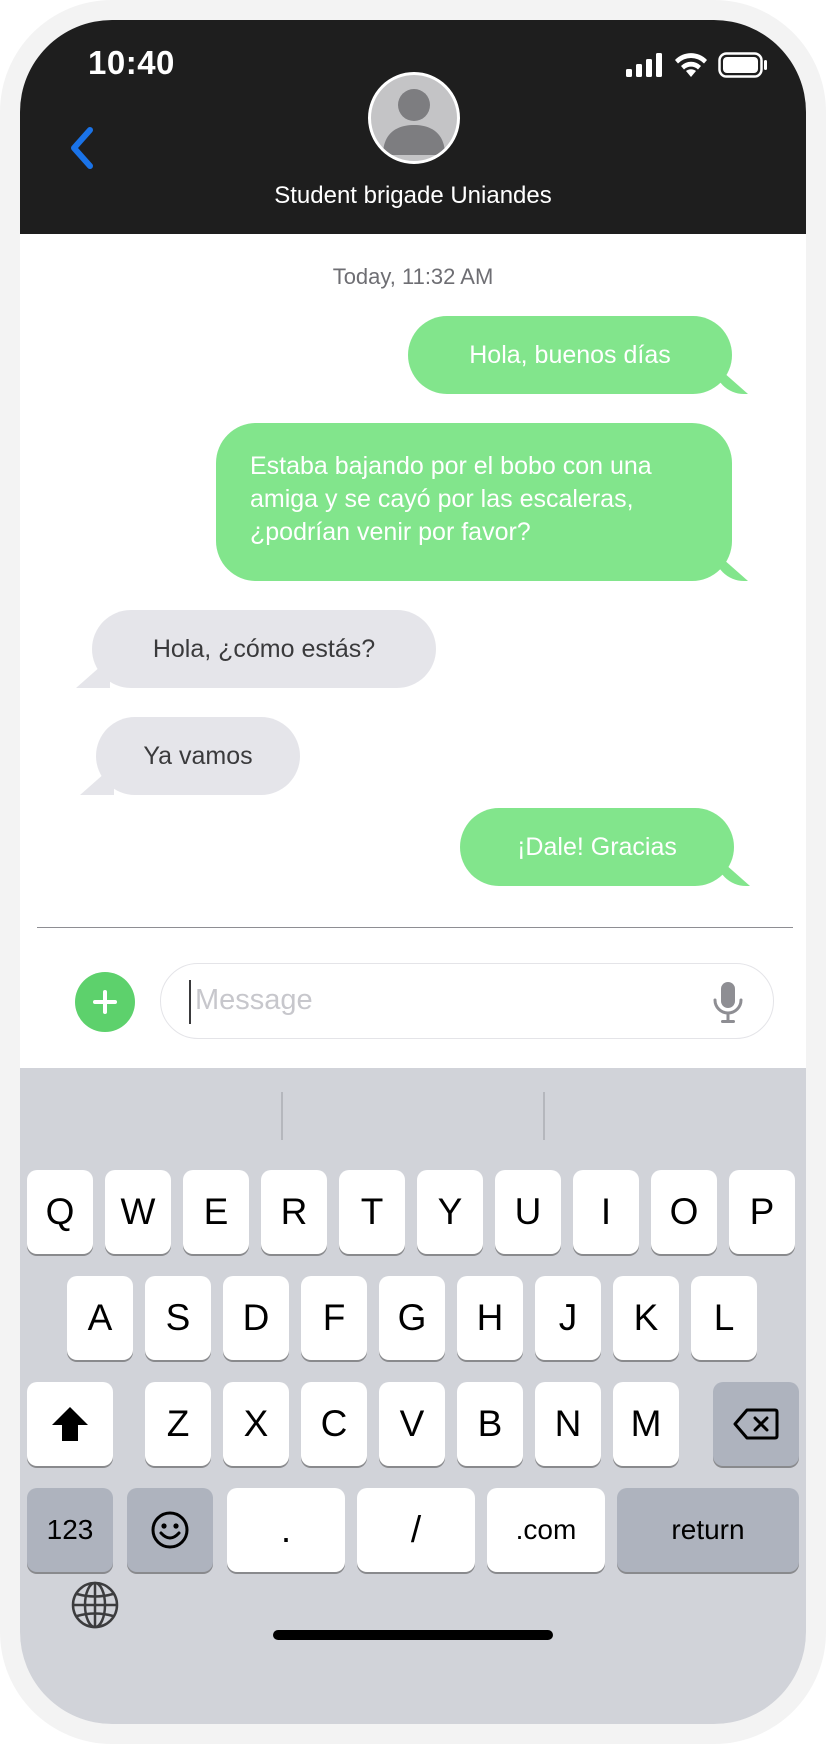 The image size is (826, 1744). Describe the element at coordinates (414, 122) in the screenshot. I see `person-silhouette-icon` at that location.